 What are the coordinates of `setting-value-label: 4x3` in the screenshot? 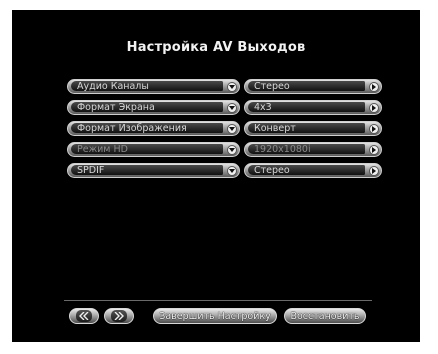 It's located at (263, 107).